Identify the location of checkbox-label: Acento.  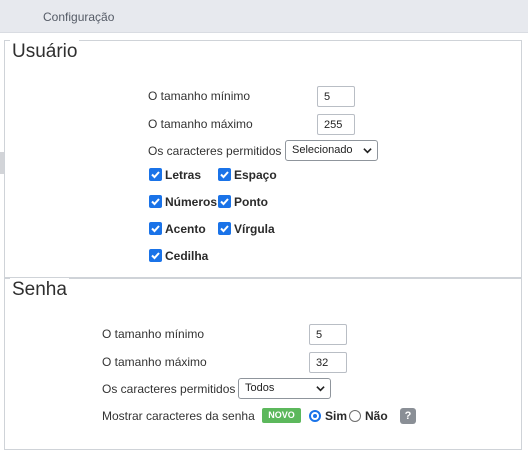
(185, 229).